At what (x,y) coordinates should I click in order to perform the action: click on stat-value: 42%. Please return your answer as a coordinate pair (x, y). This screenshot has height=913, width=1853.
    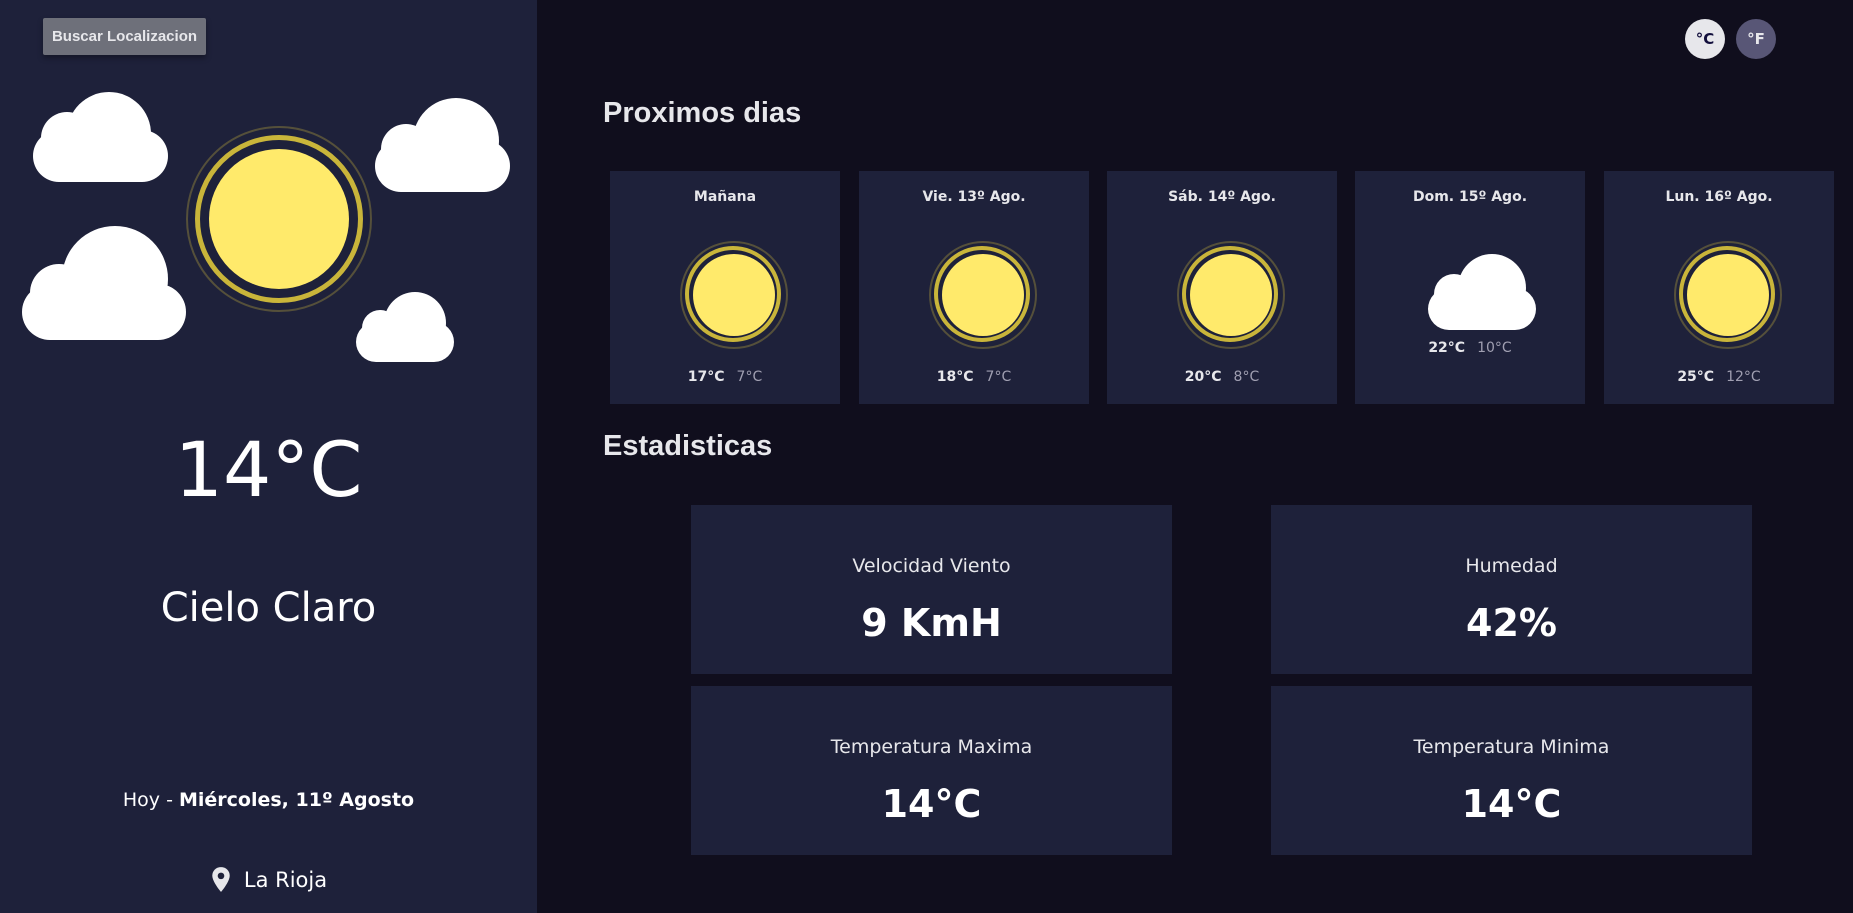
    Looking at the image, I should click on (1511, 623).